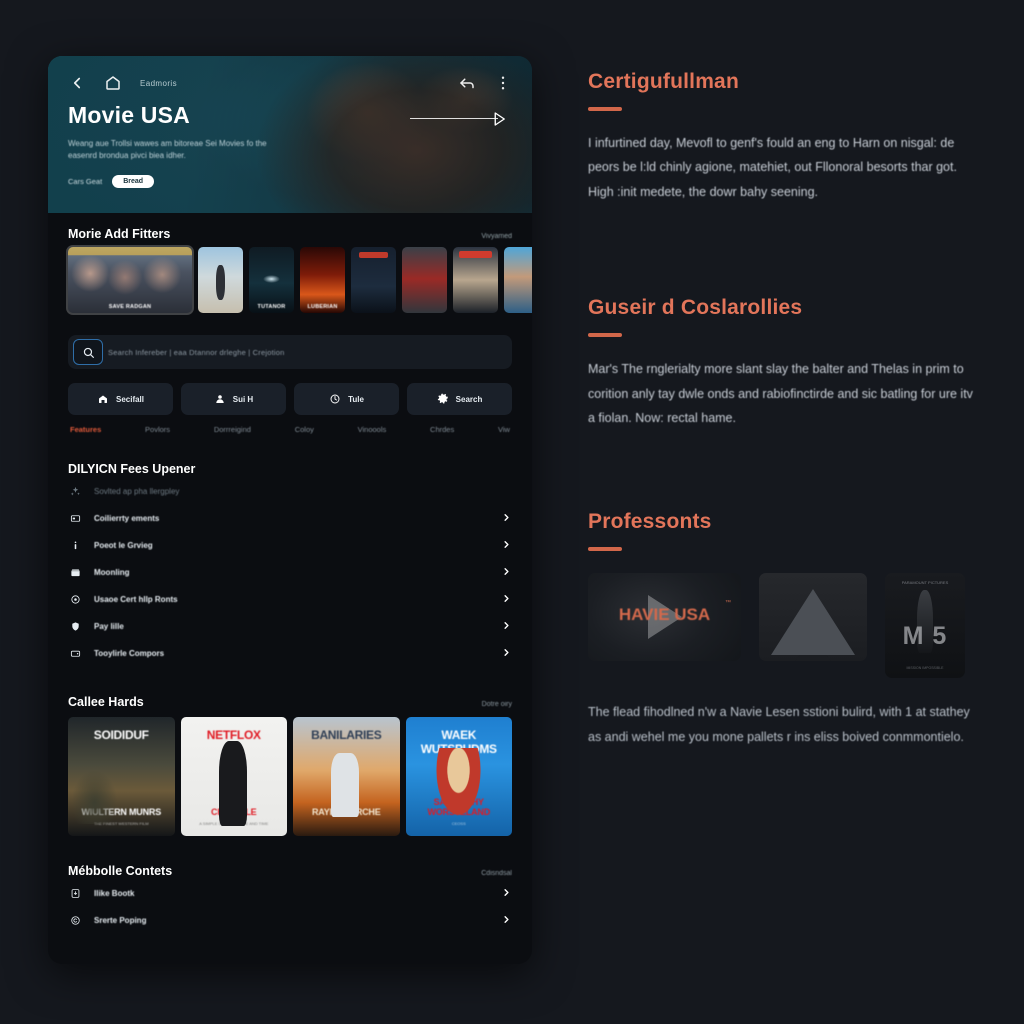 This screenshot has height=1024, width=1024. What do you see at coordinates (127, 518) in the screenshot?
I see `list-item-label: Coilierrty ements` at bounding box center [127, 518].